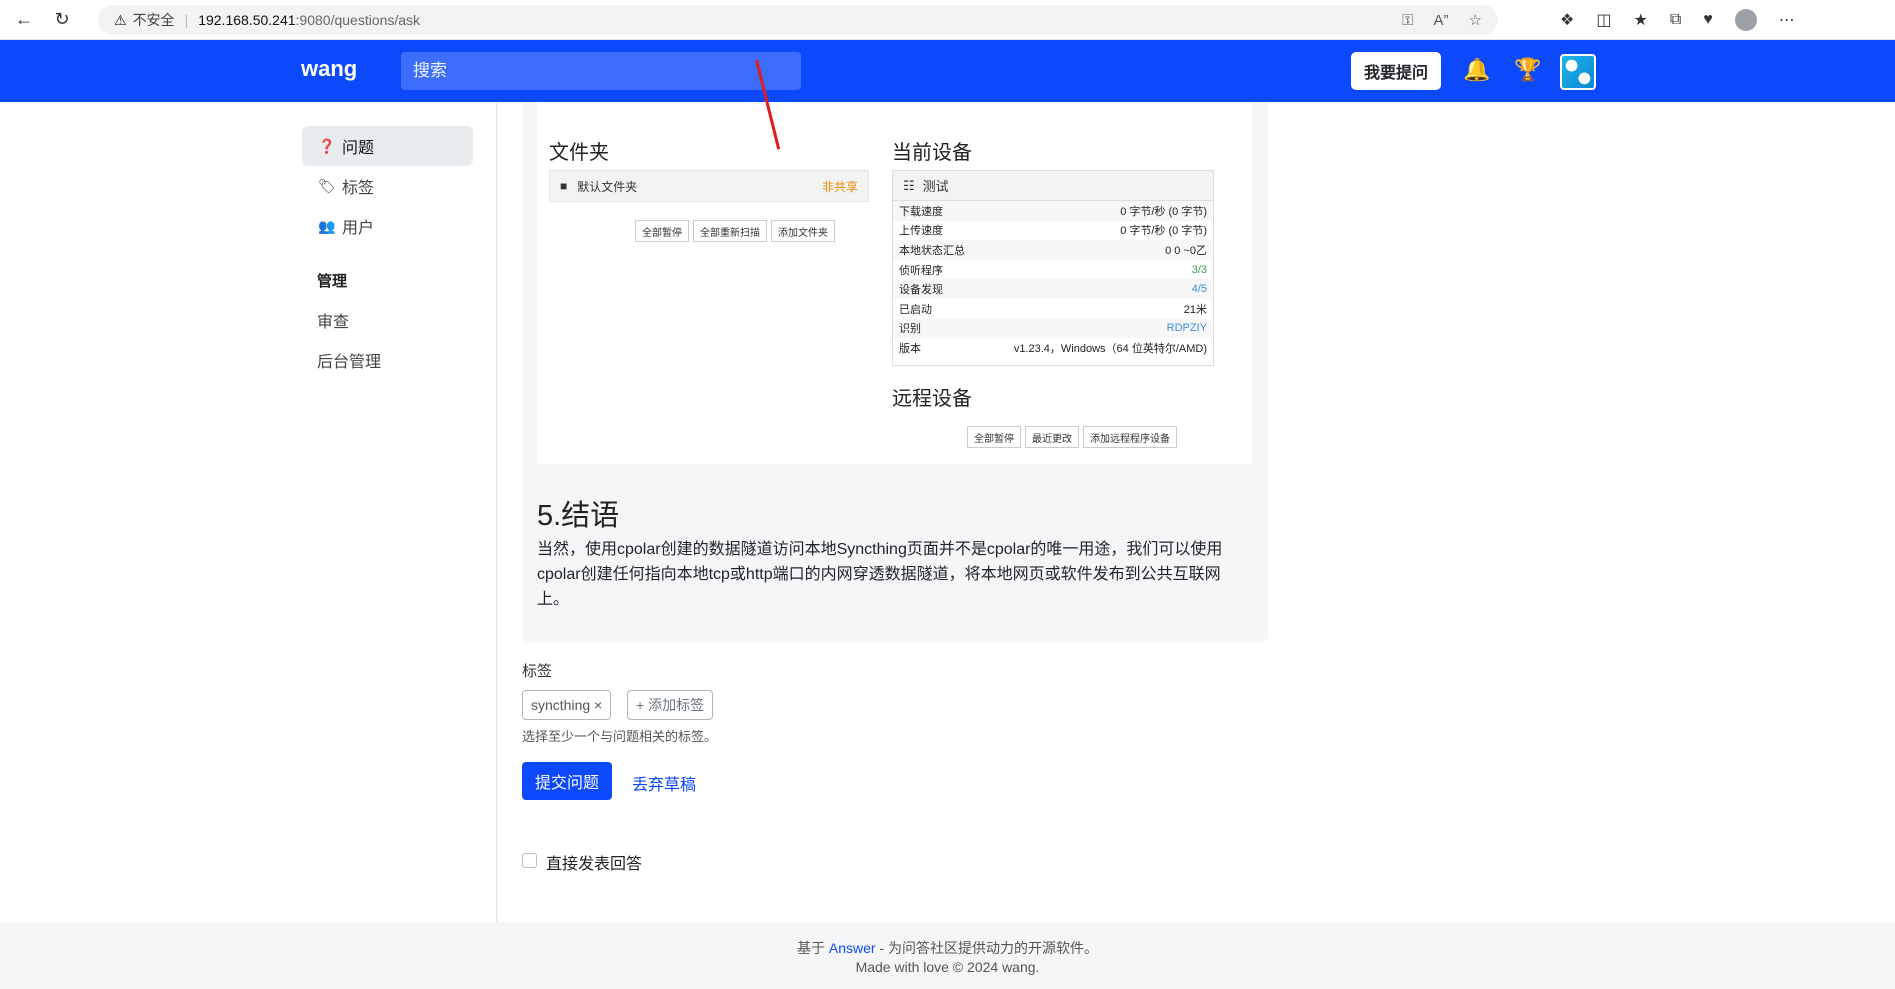  Describe the element at coordinates (1603, 20) in the screenshot. I see `split-screen-icon: ◫` at that location.